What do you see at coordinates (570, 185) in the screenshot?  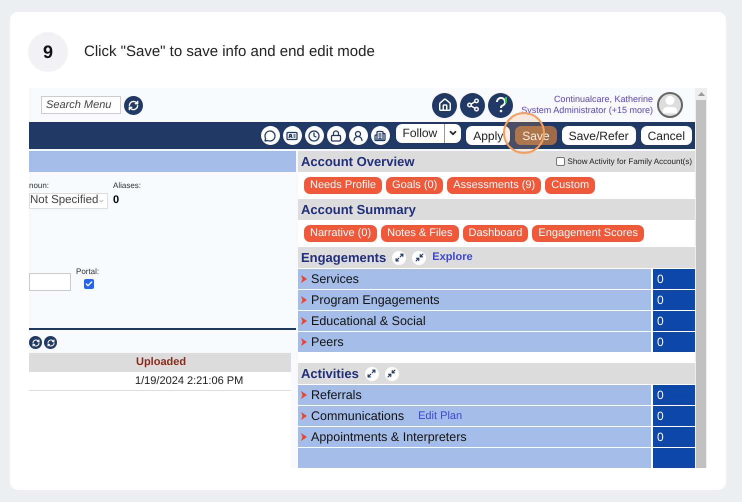 I see `tag-button: Custom` at bounding box center [570, 185].